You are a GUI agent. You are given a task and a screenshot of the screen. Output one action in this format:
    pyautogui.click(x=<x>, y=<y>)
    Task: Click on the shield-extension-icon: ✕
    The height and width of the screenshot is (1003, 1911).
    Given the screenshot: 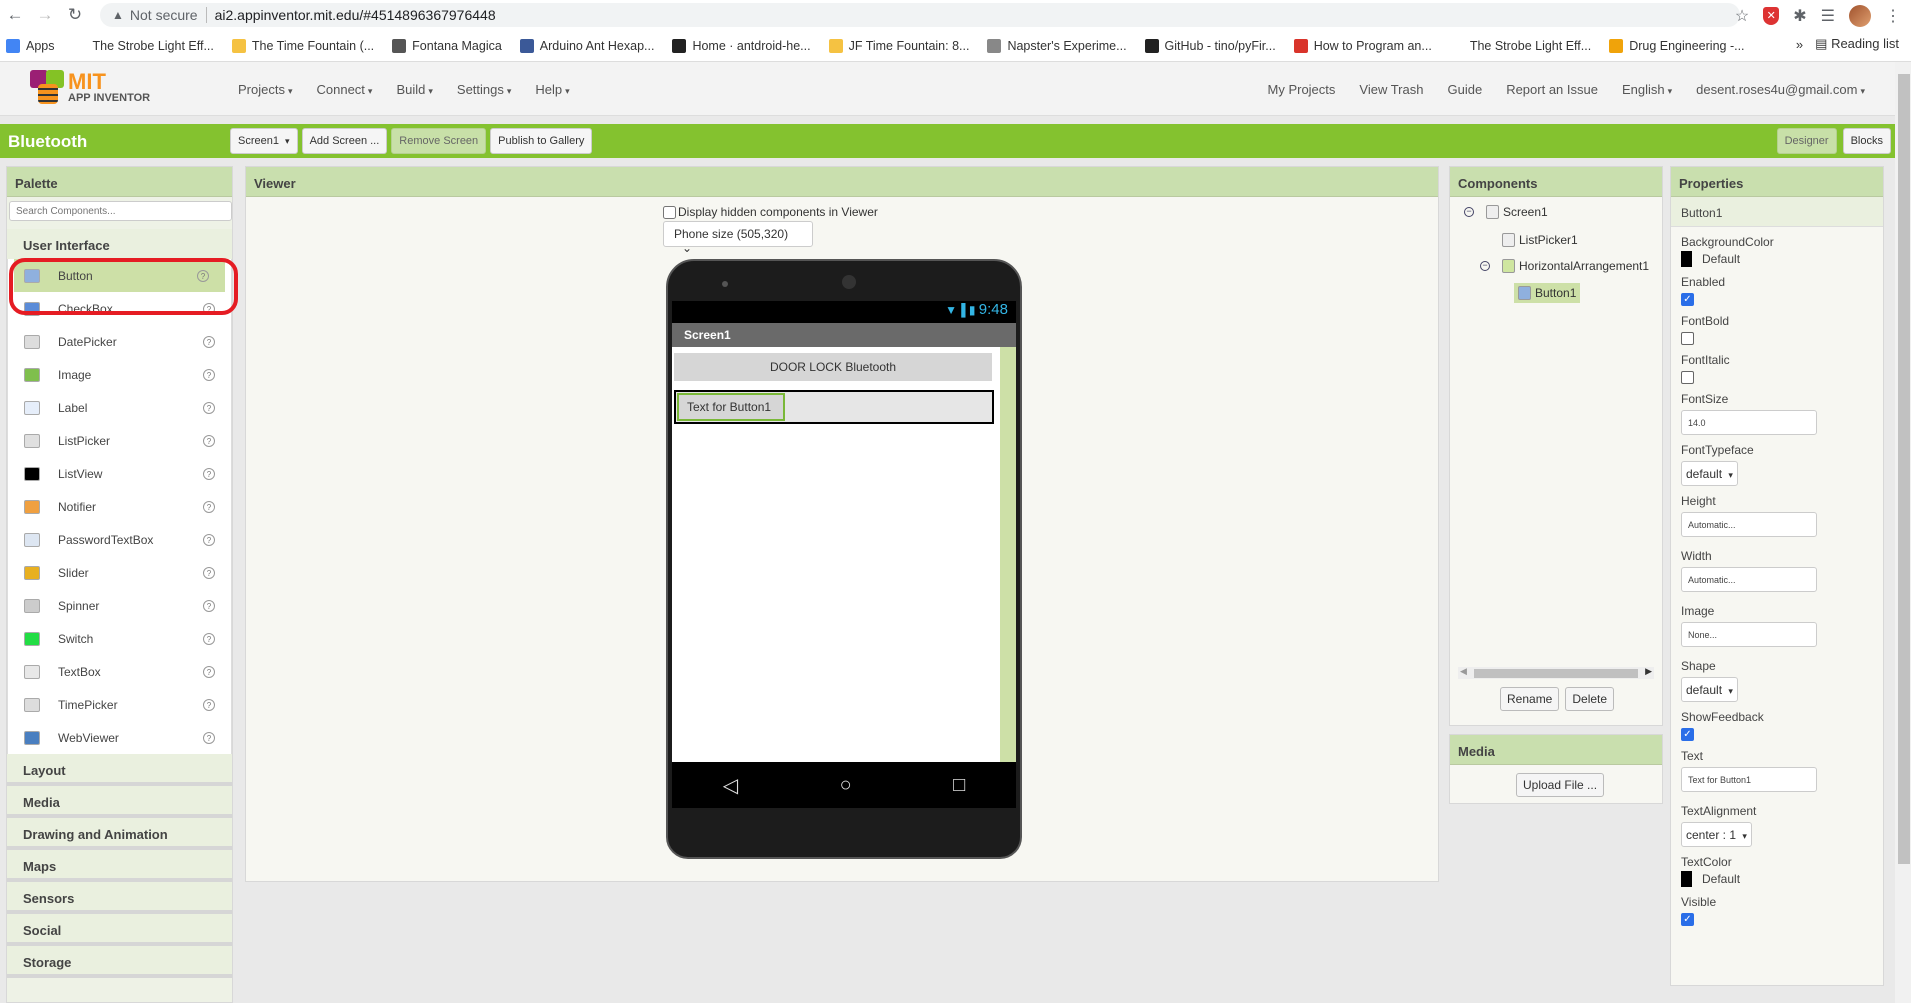 What is the action you would take?
    pyautogui.click(x=1771, y=16)
    